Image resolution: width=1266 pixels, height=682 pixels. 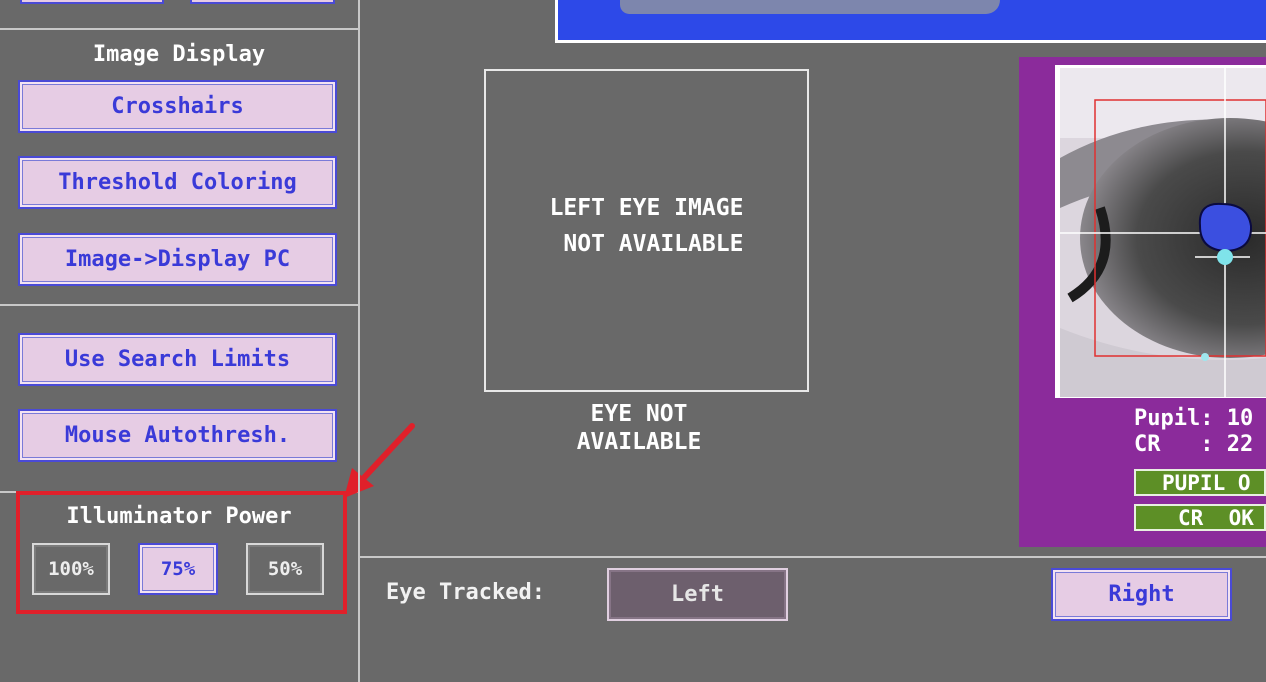 What do you see at coordinates (813, 557) in the screenshot?
I see `bottom-divider` at bounding box center [813, 557].